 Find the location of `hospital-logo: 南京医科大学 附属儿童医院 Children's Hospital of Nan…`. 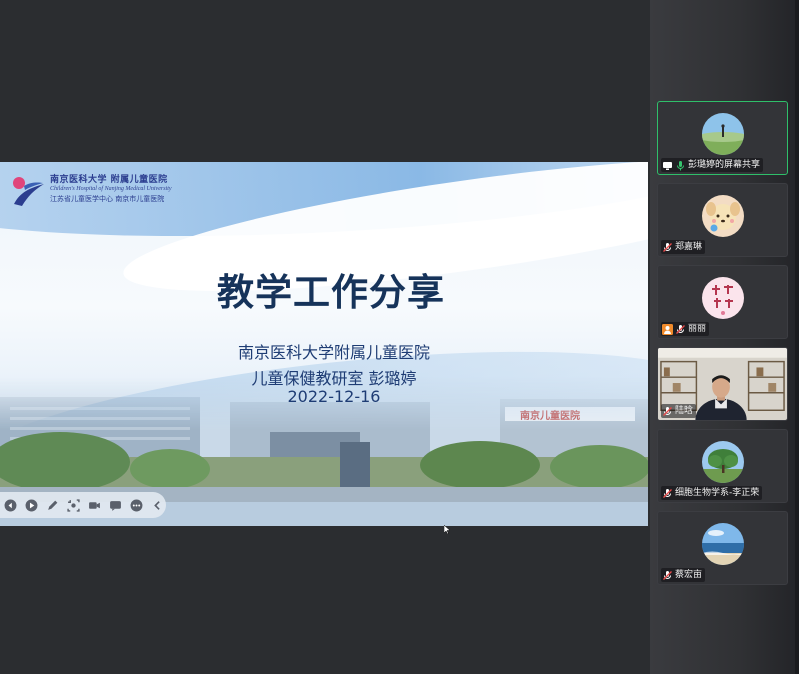

hospital-logo: 南京医科大学 附属儿童医院 Children's Hospital of Nan… is located at coordinates (97, 190).